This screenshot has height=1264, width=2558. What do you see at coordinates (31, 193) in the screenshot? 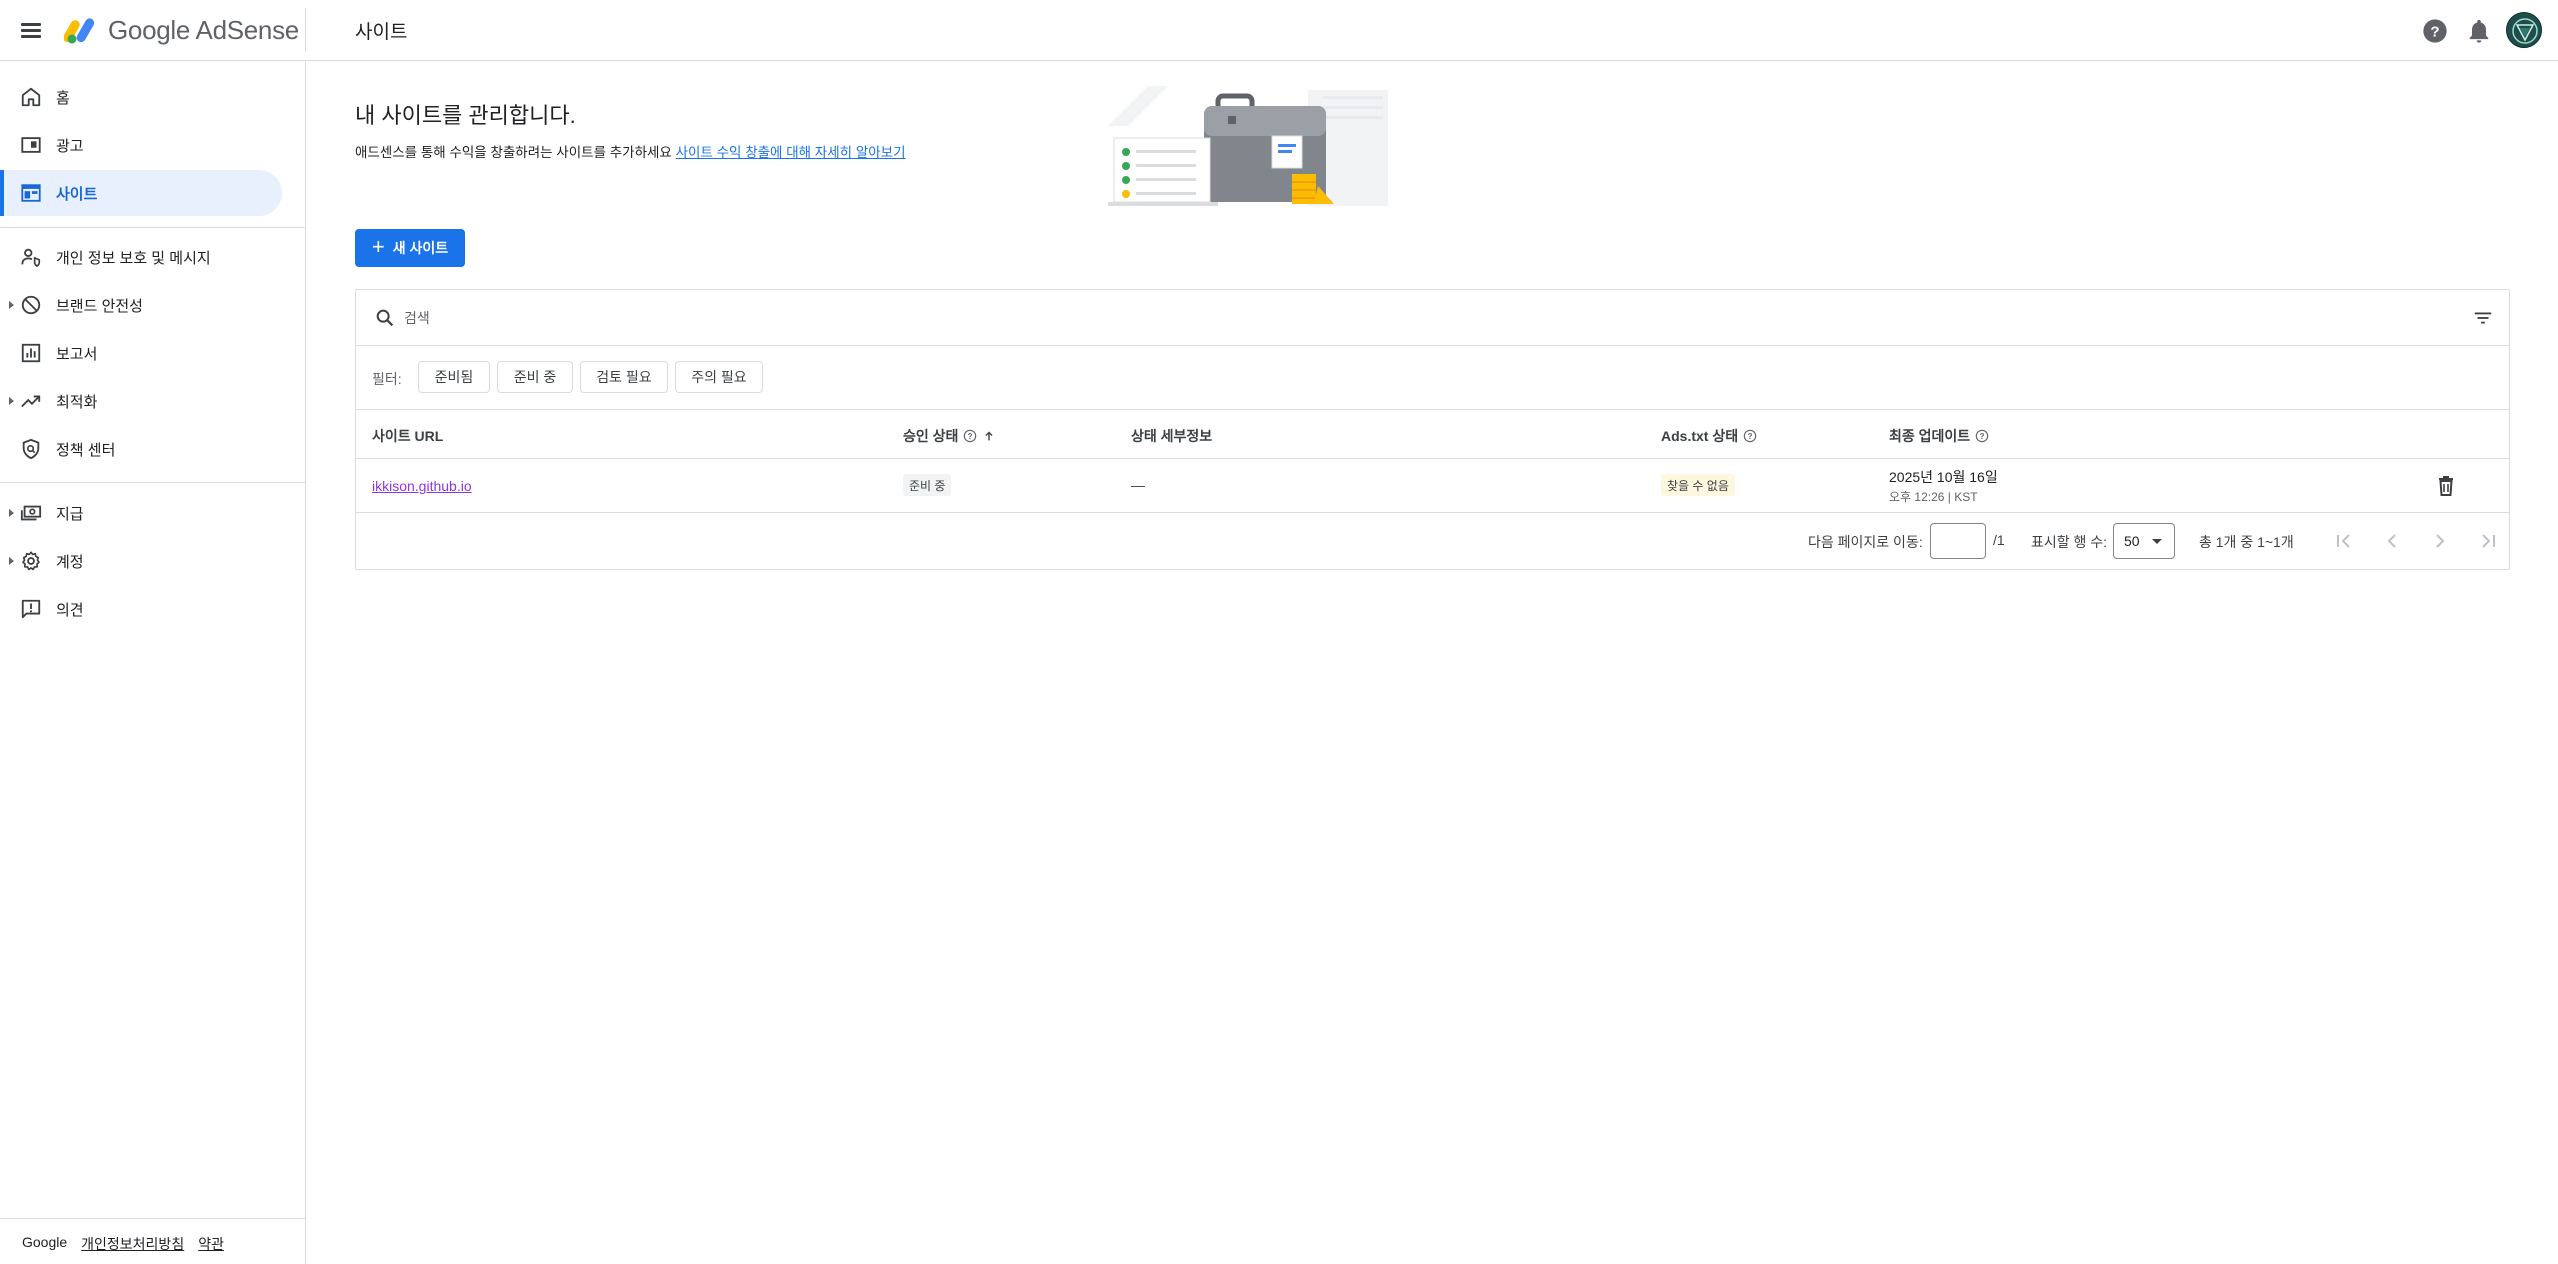
I see `sites-icon` at bounding box center [31, 193].